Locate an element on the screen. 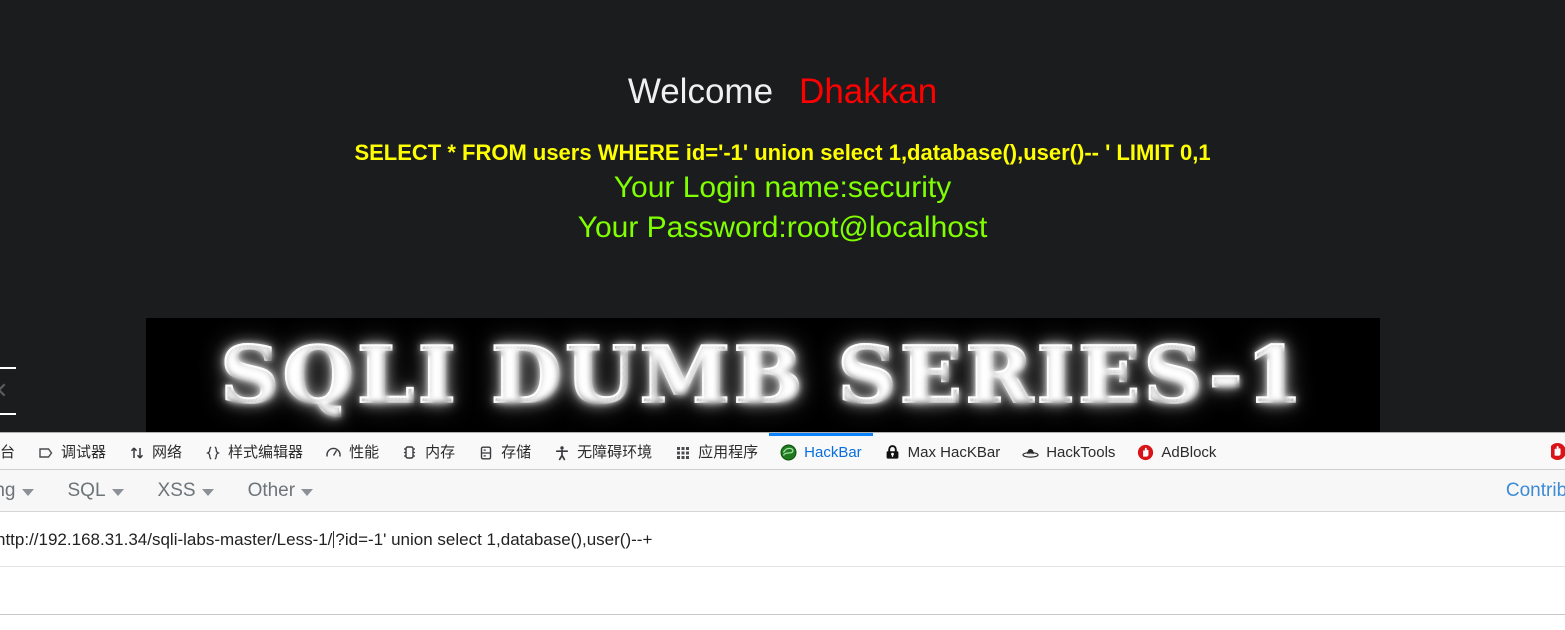 This screenshot has width=1565, height=630. banner-title: SQLI DUMB SERIES-1 is located at coordinates (762, 375).